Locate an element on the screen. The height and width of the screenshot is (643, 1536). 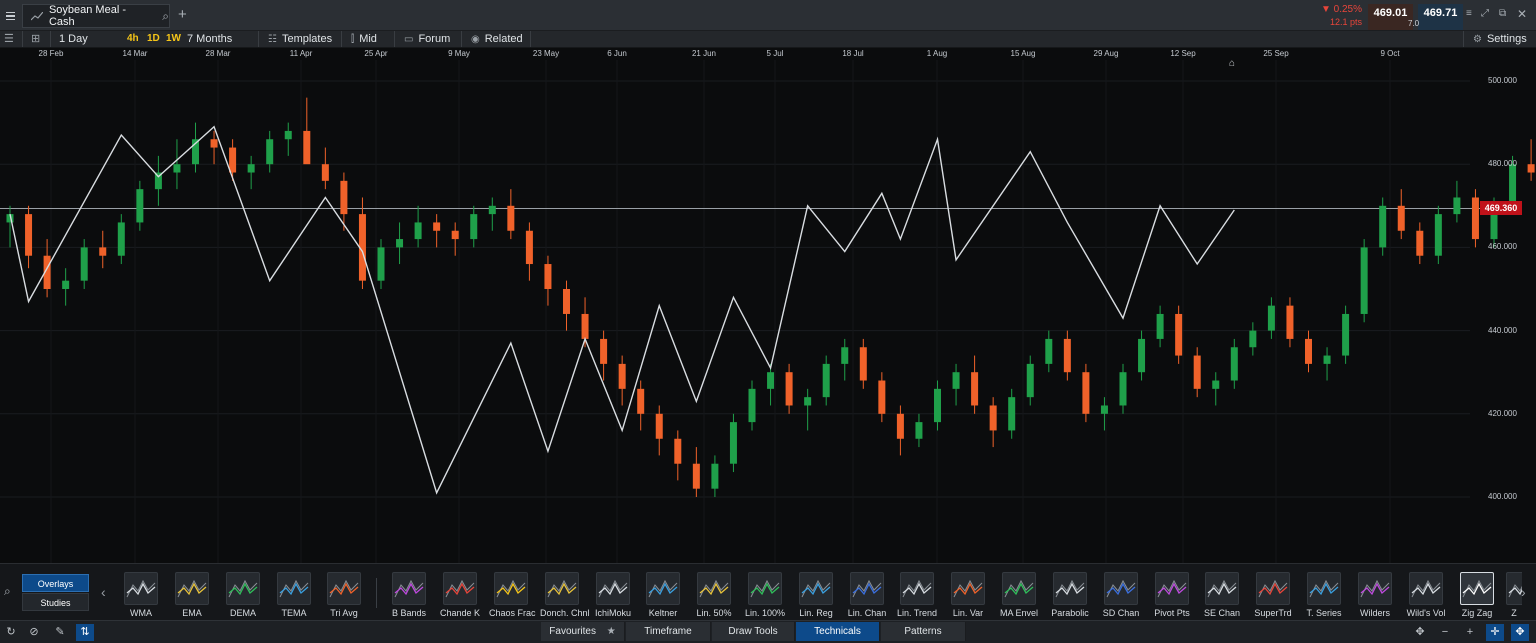
range-select: 7 Months is located at coordinates (209, 39).